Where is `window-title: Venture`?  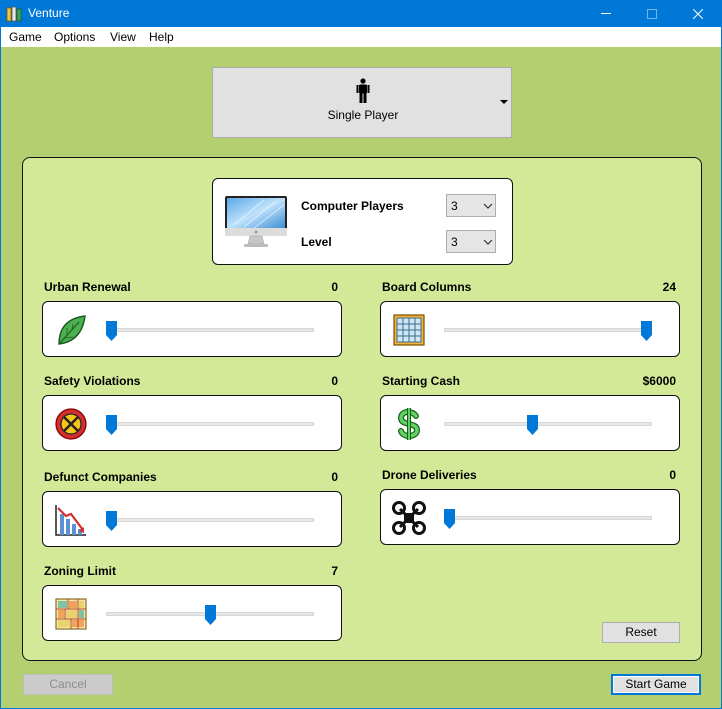
window-title: Venture is located at coordinates (49, 13).